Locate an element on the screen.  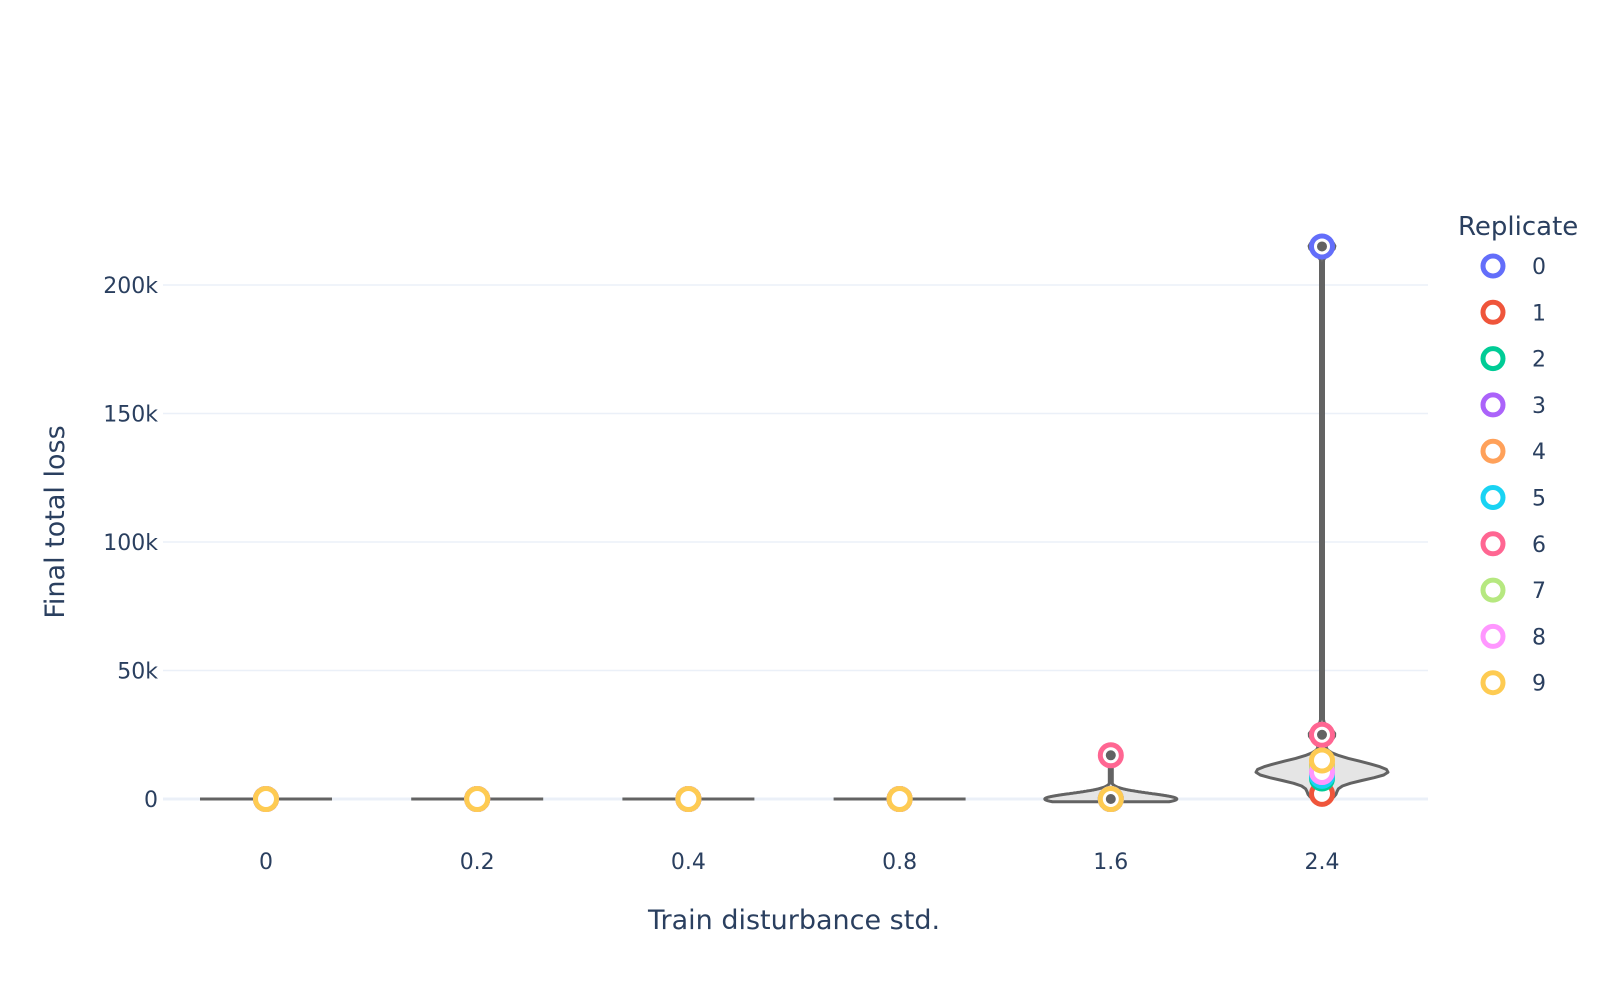
legend-label: 1 is located at coordinates (1539, 313).